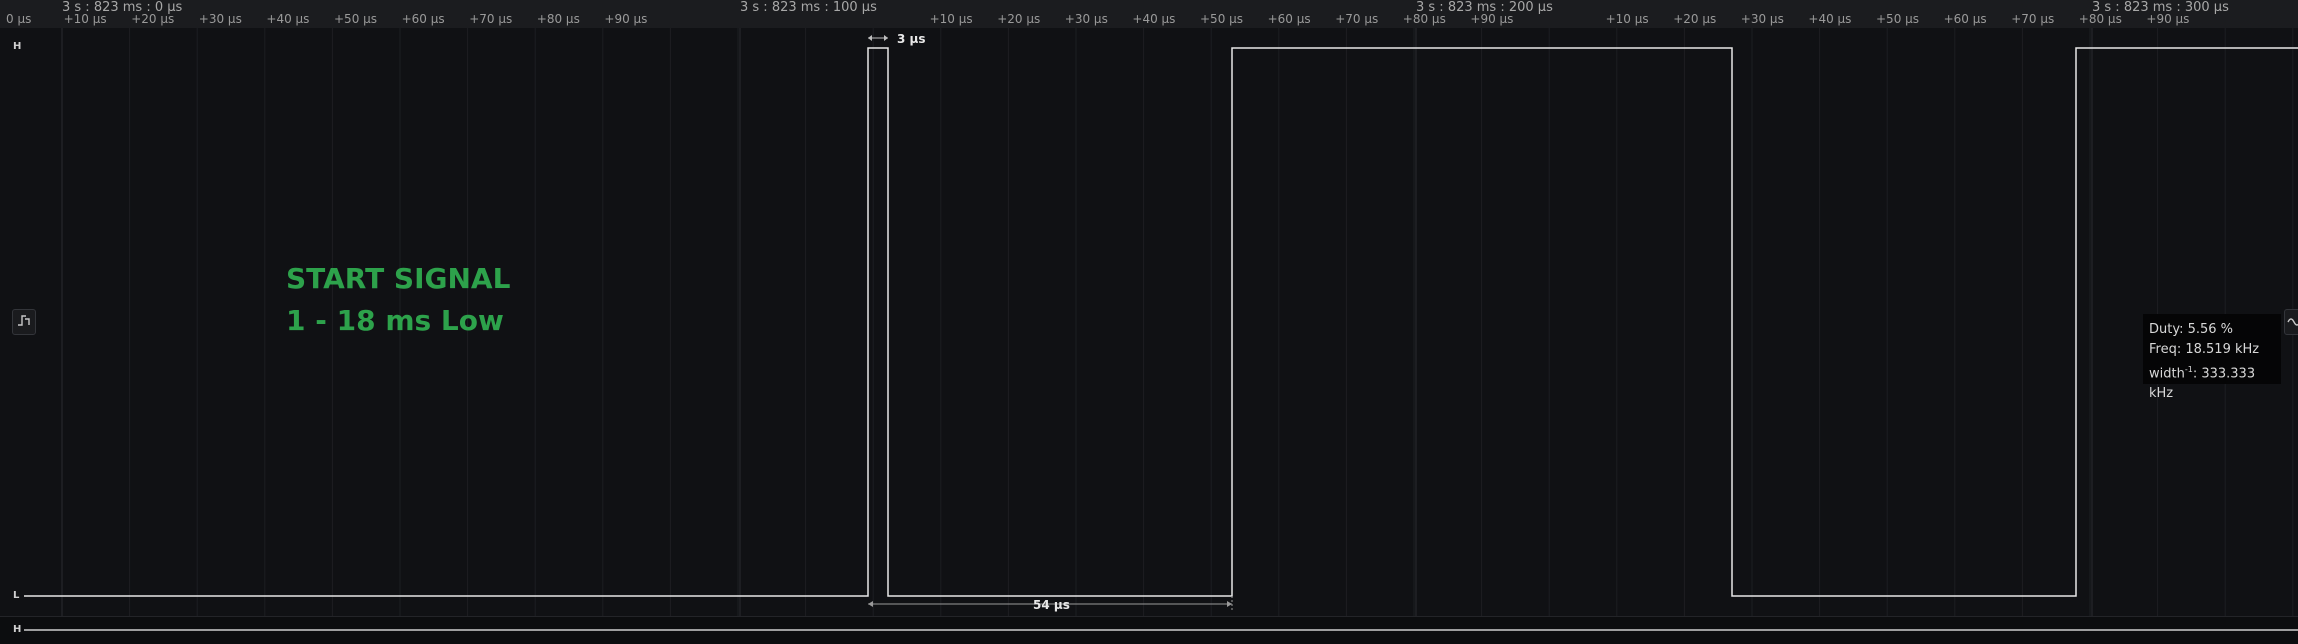 The image size is (2298, 644). I want to click on freq-value: Freq: 18.519 kHz, so click(2204, 349).